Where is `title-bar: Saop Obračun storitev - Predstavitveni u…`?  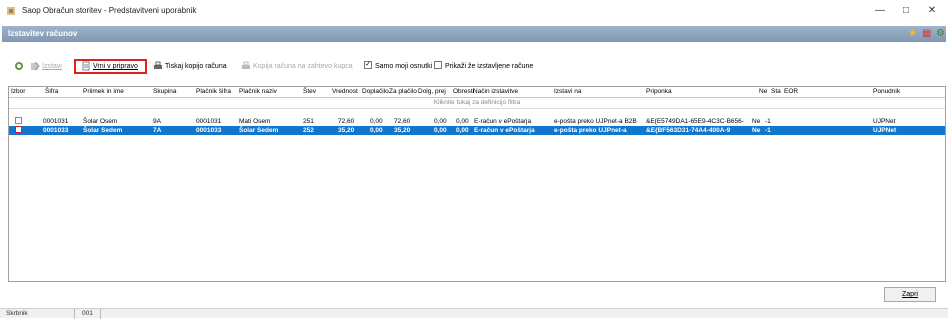 title-bar: Saop Obračun storitev - Predstavitveni u… is located at coordinates (474, 12).